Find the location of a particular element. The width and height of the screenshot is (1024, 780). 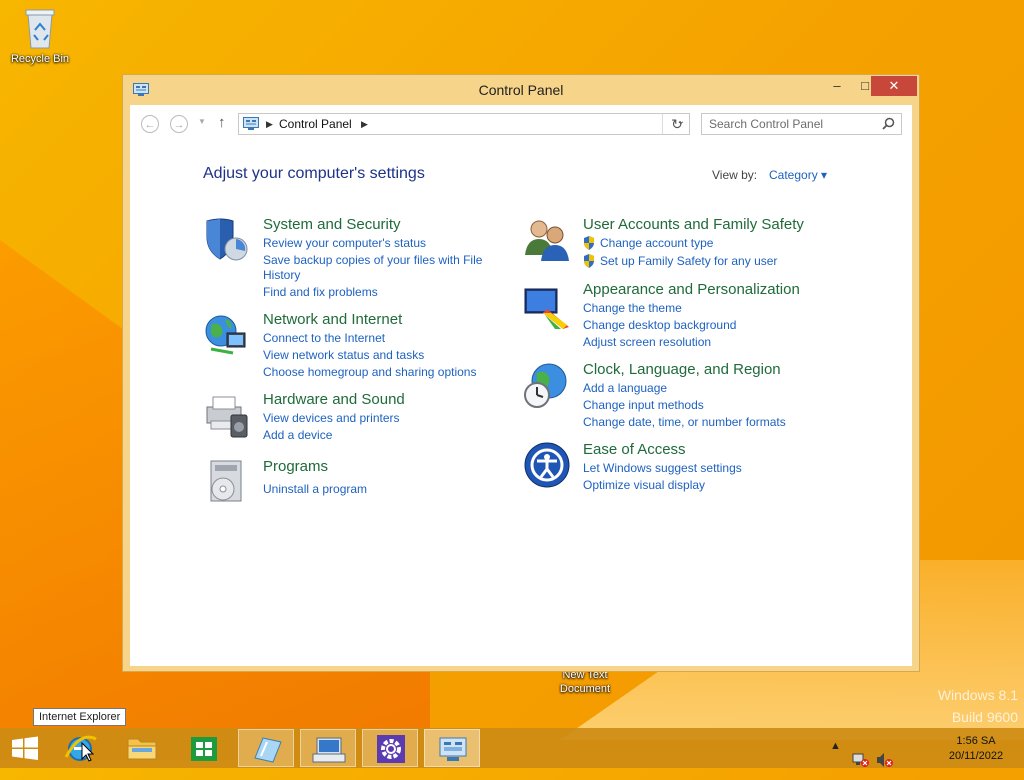

taskbar-file-explorer is located at coordinates (142, 748).